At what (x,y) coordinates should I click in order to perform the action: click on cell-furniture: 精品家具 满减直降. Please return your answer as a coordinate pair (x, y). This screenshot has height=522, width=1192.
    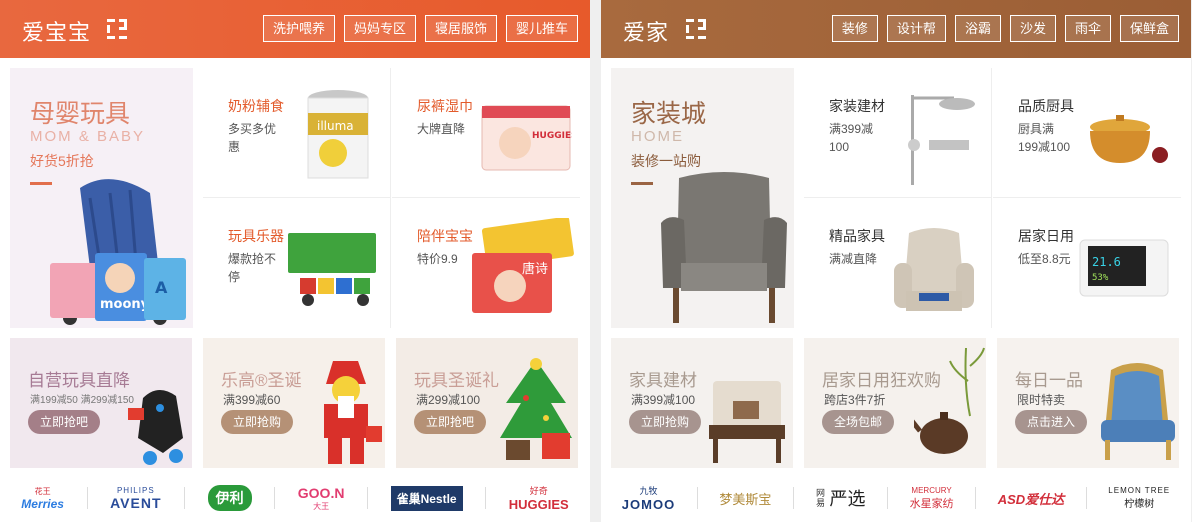
    Looking at the image, I should click on (898, 263).